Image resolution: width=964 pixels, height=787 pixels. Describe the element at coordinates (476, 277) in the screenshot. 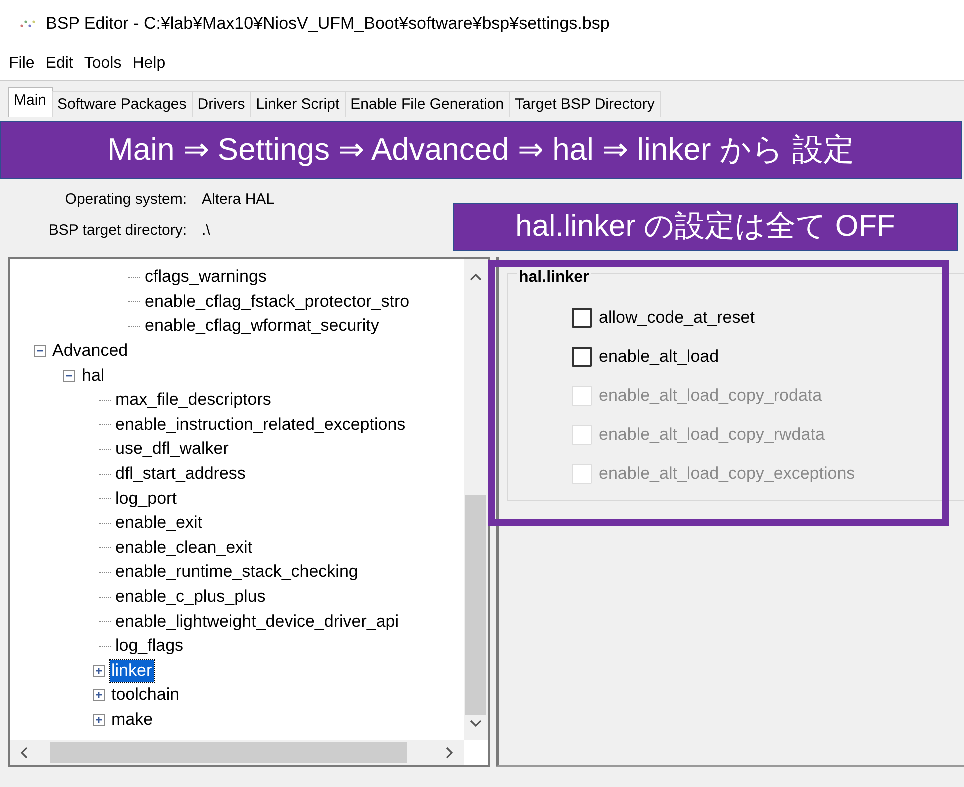

I see `scroll-up-icon` at that location.